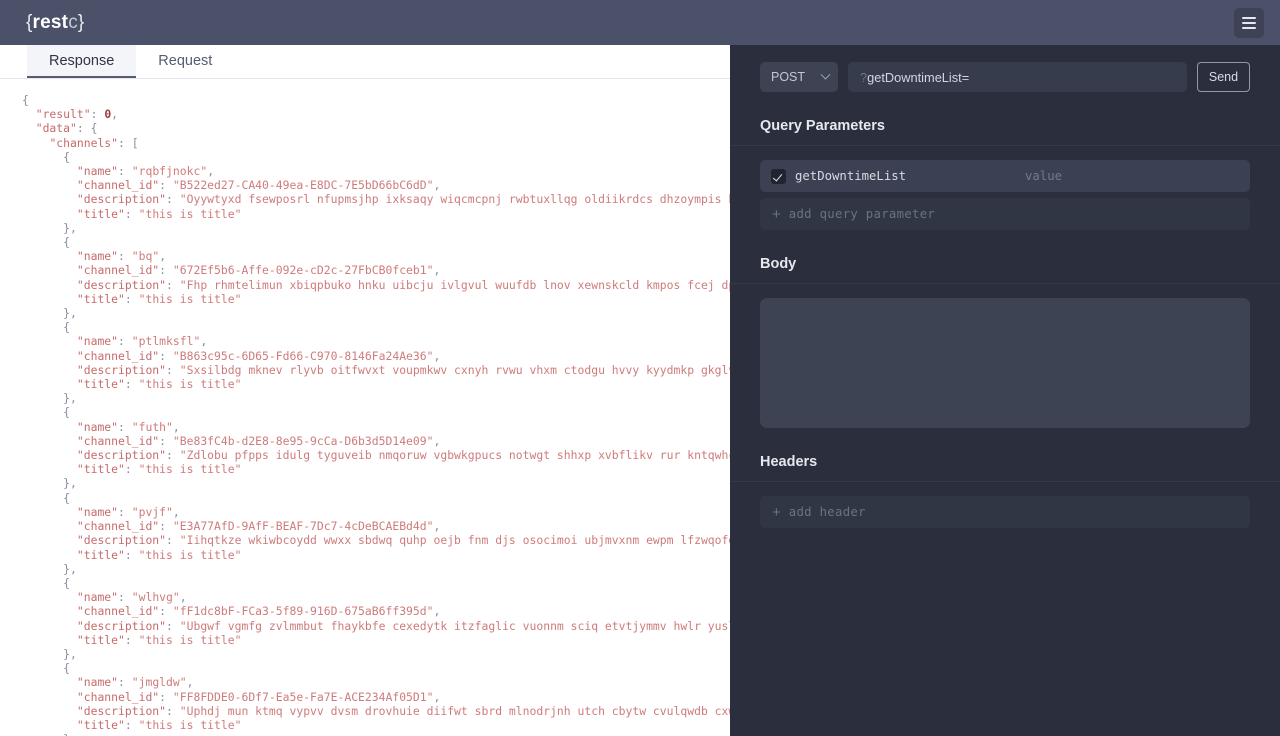 The width and height of the screenshot is (1280, 736). What do you see at coordinates (1223, 77) in the screenshot?
I see `send-button: Send` at bounding box center [1223, 77].